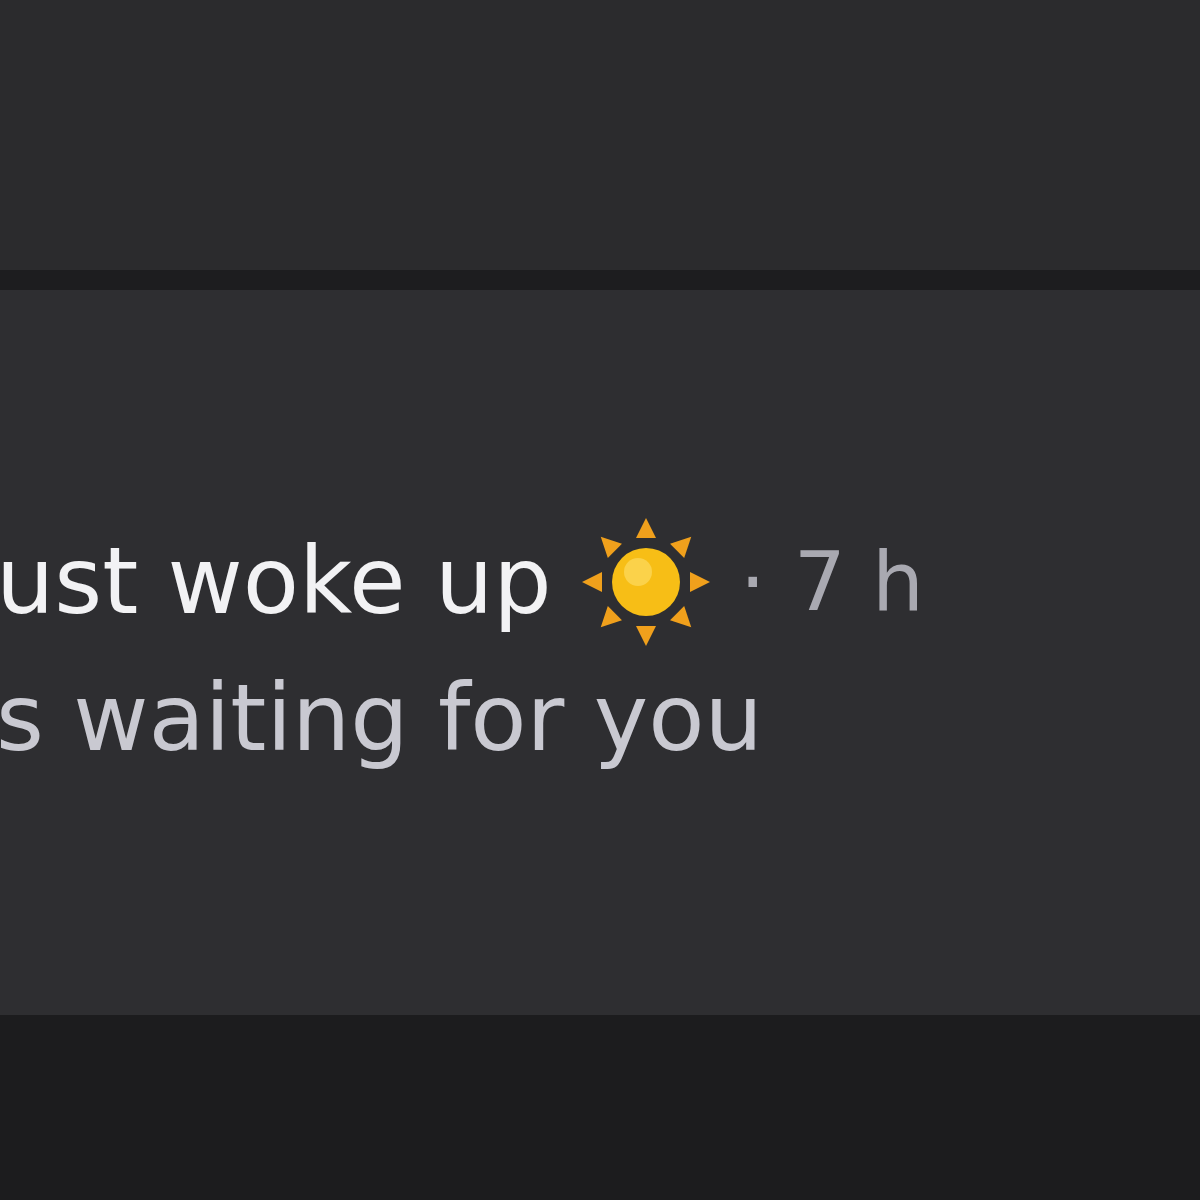 This screenshot has height=1200, width=1200. I want to click on timestamp: 7 h, so click(858, 581).